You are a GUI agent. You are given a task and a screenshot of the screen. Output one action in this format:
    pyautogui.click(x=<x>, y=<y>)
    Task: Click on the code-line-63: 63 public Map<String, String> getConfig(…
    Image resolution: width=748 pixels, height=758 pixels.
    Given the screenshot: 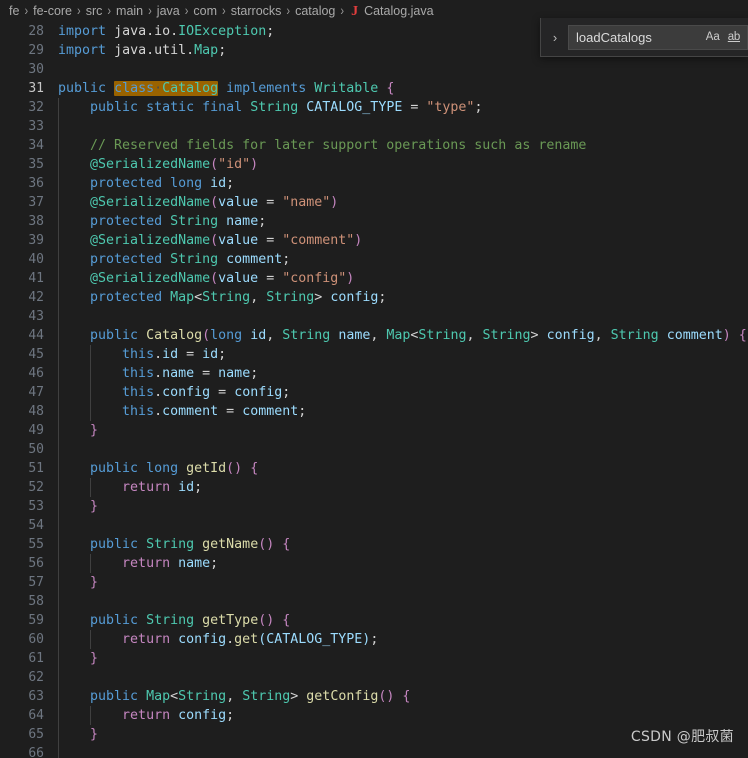 What is the action you would take?
    pyautogui.click(x=374, y=696)
    